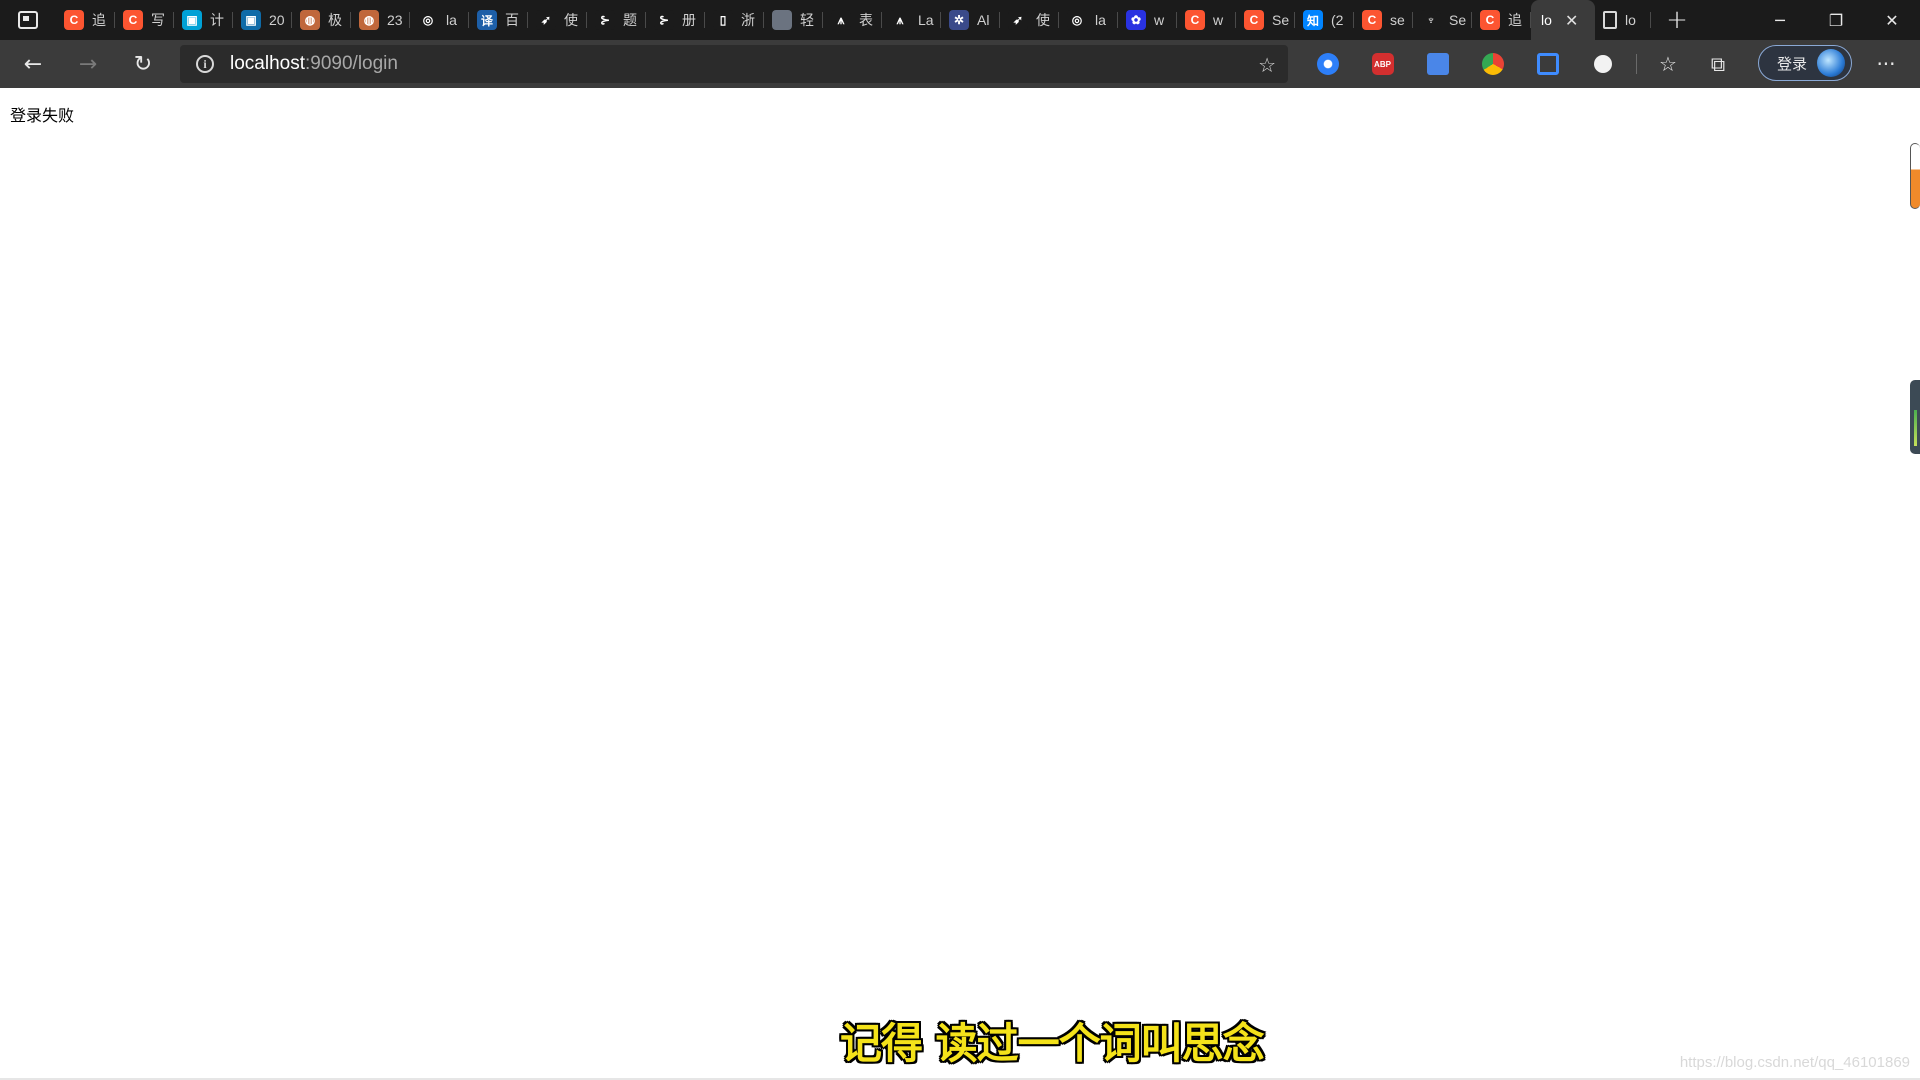 This screenshot has height=1080, width=1920. What do you see at coordinates (321, 20) in the screenshot?
I see `tab-4: ◍ 极` at bounding box center [321, 20].